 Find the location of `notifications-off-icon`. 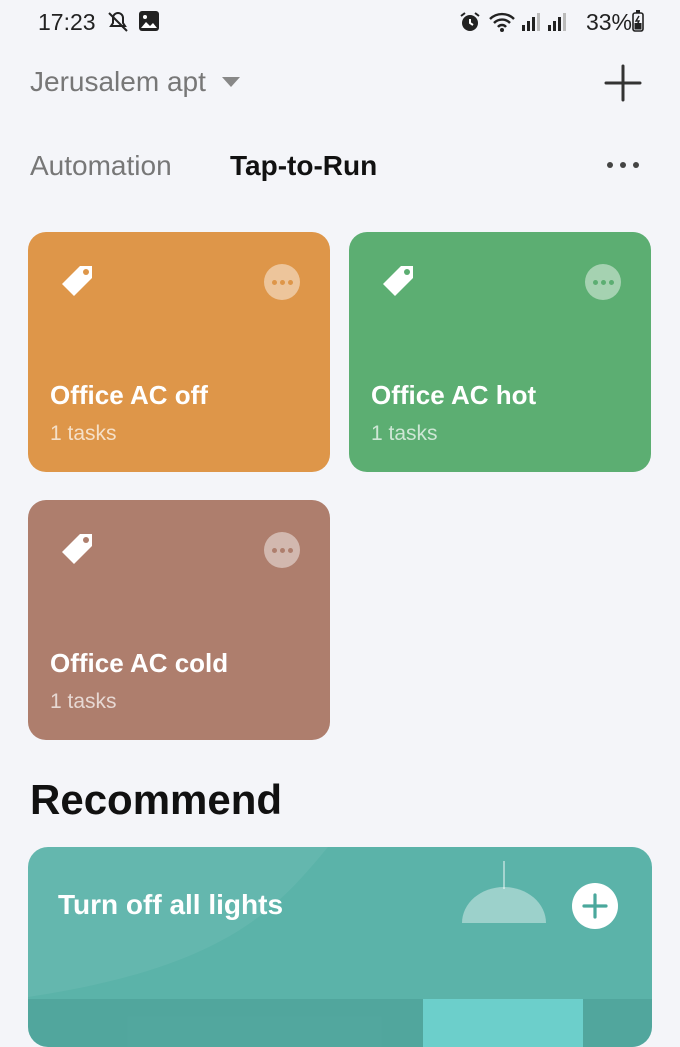

notifications-off-icon is located at coordinates (118, 24).